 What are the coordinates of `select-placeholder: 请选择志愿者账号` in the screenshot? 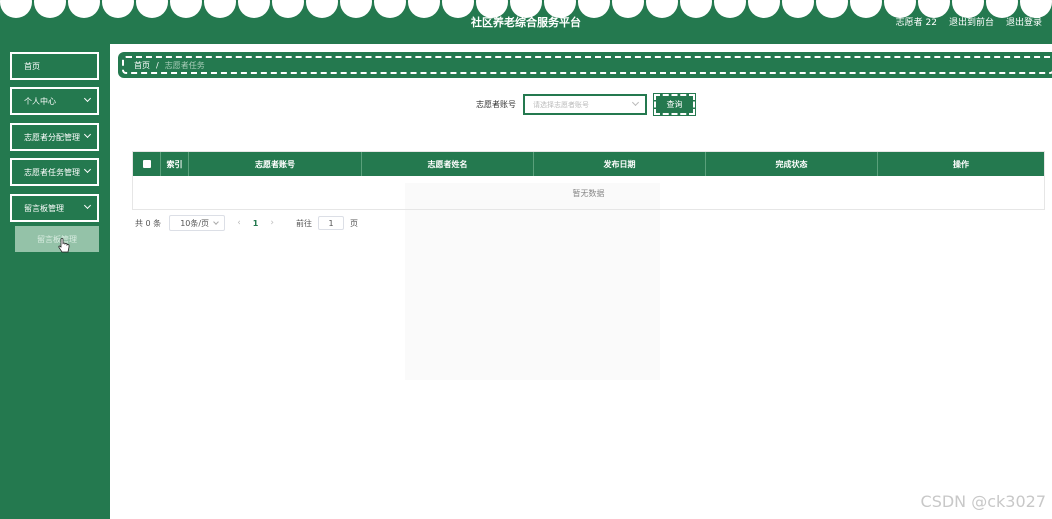 It's located at (561, 105).